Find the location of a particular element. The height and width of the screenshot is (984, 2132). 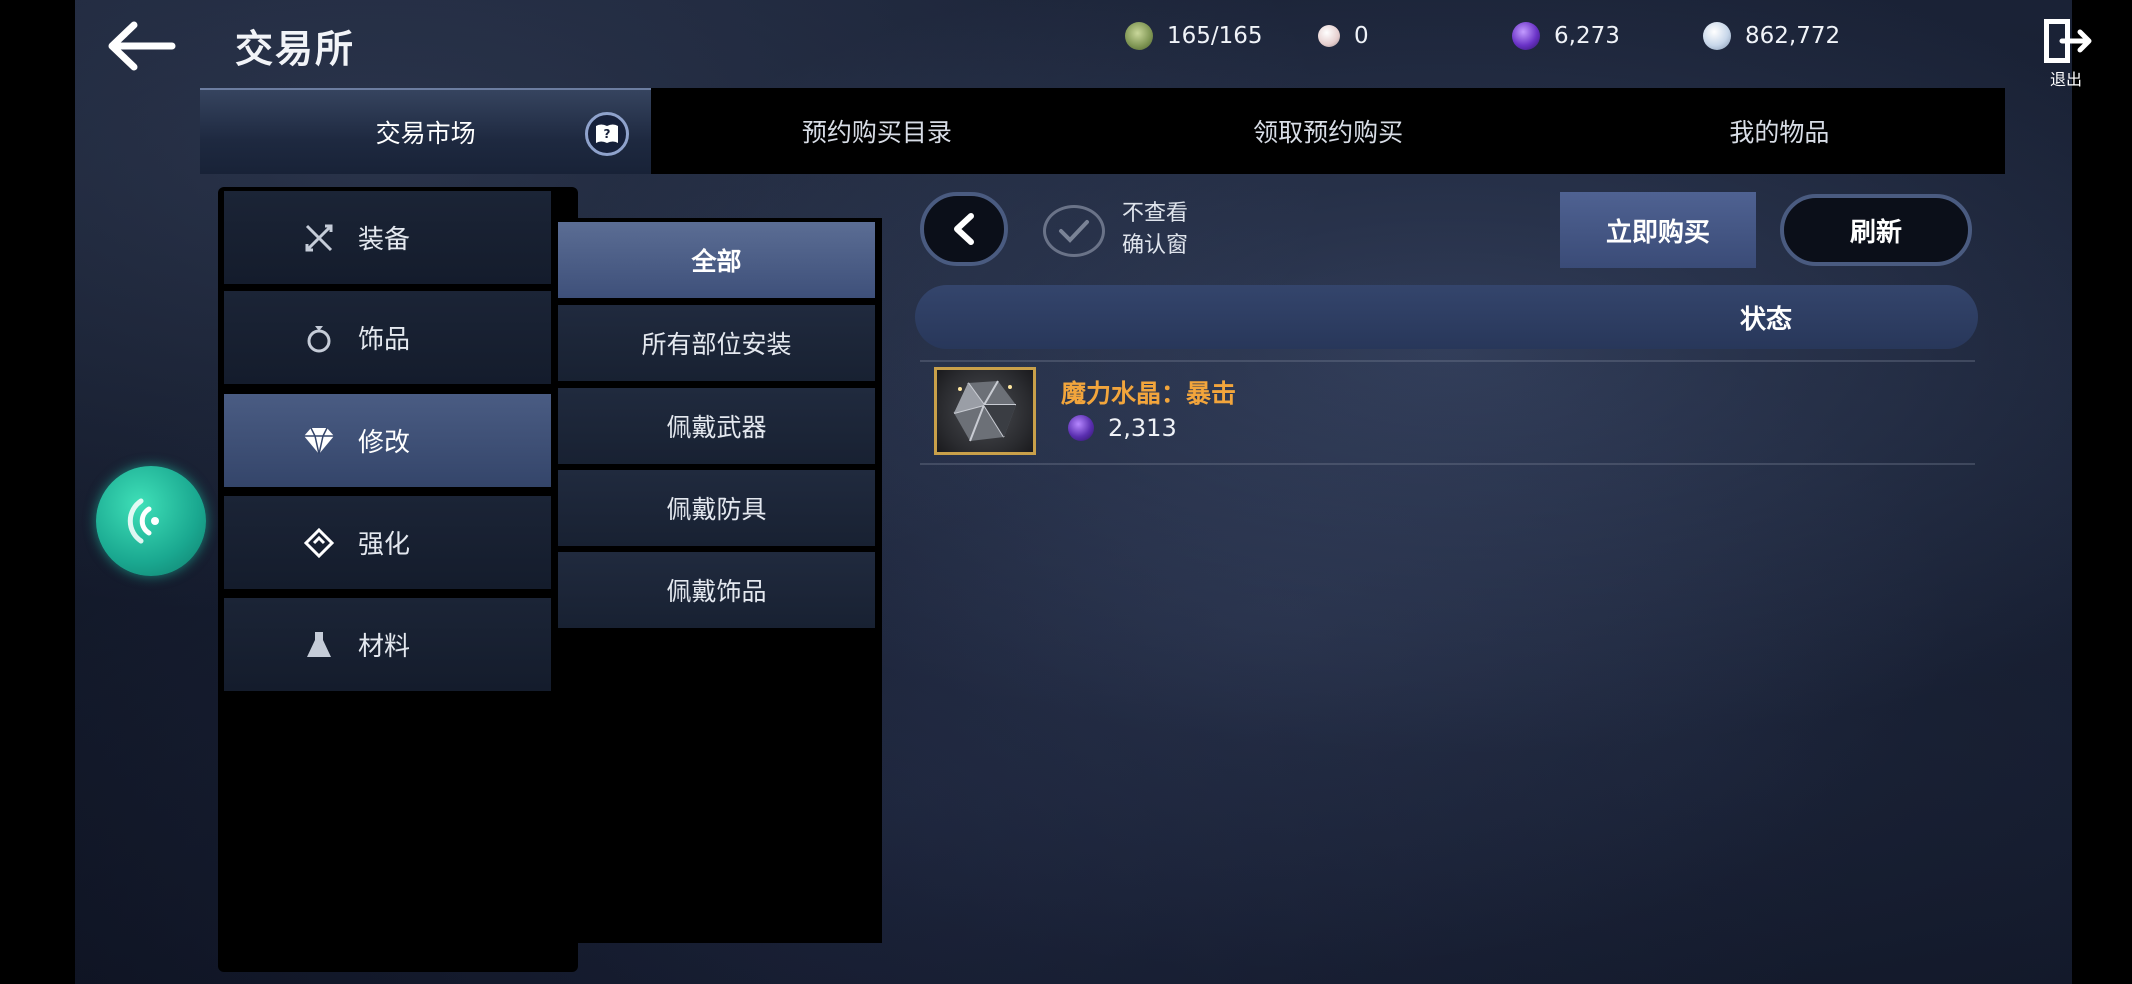

skip-confirm-line2: 确认窗 is located at coordinates (1155, 245).